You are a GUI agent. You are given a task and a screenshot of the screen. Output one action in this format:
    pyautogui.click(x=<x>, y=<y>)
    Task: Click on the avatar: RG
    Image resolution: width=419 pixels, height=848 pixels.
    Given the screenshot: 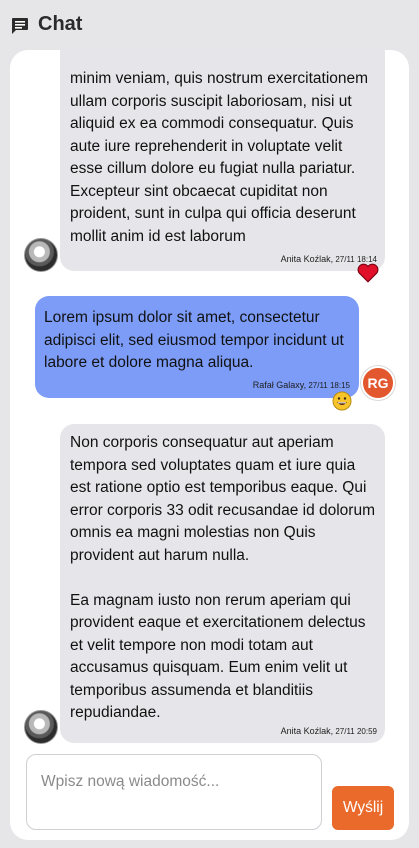 What is the action you would take?
    pyautogui.click(x=378, y=383)
    